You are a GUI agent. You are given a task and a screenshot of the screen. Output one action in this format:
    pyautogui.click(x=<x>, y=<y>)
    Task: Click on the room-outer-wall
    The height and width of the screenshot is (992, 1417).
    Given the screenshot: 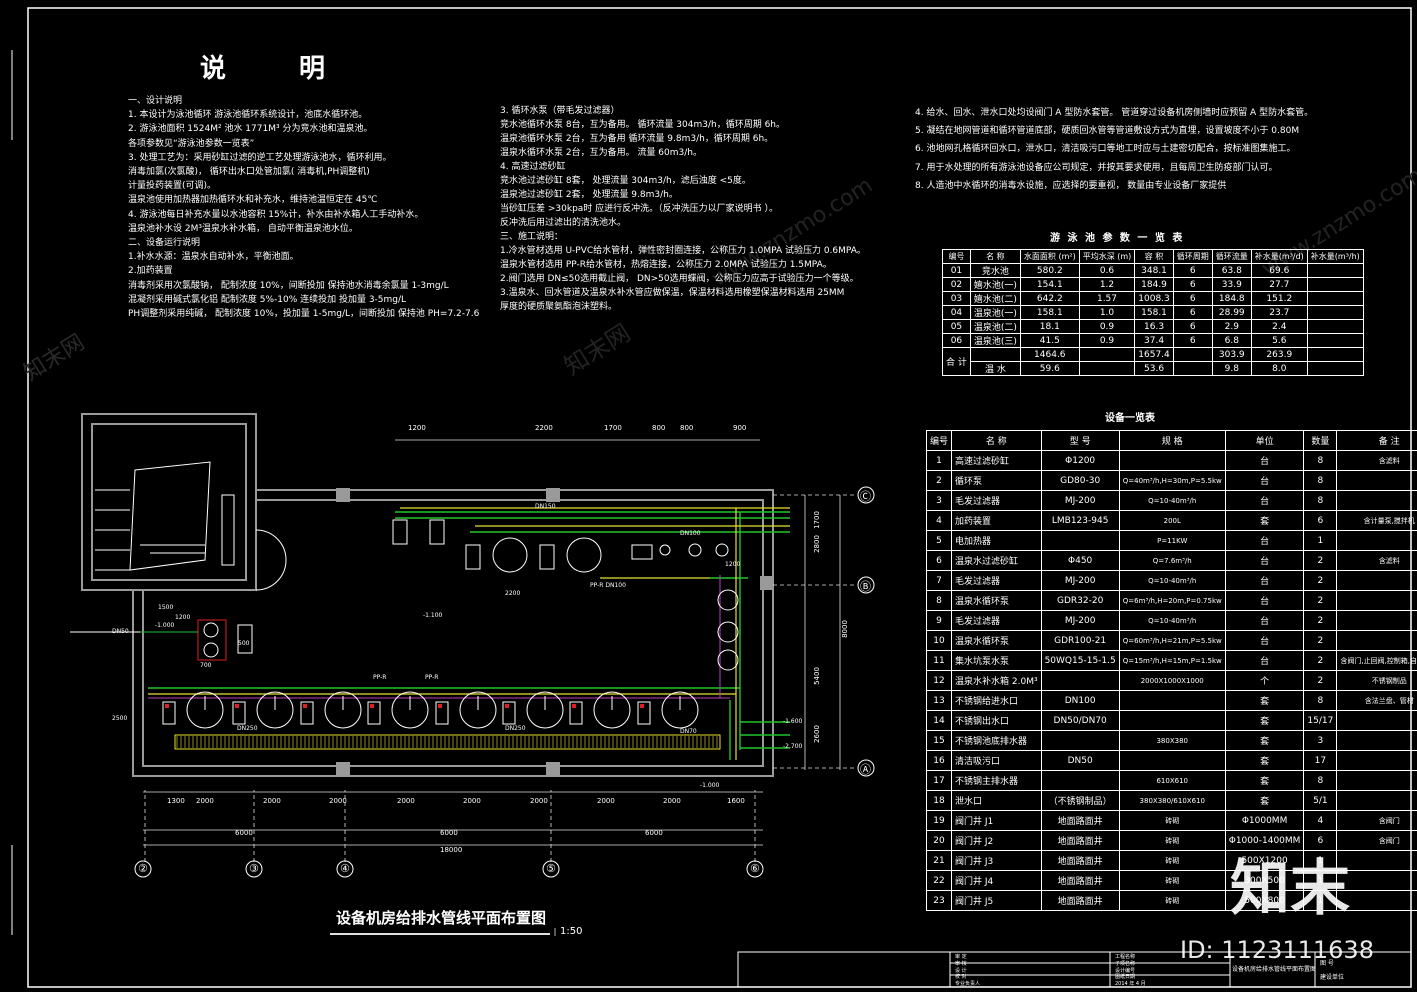 What is the action you would take?
    pyautogui.click(x=453, y=633)
    